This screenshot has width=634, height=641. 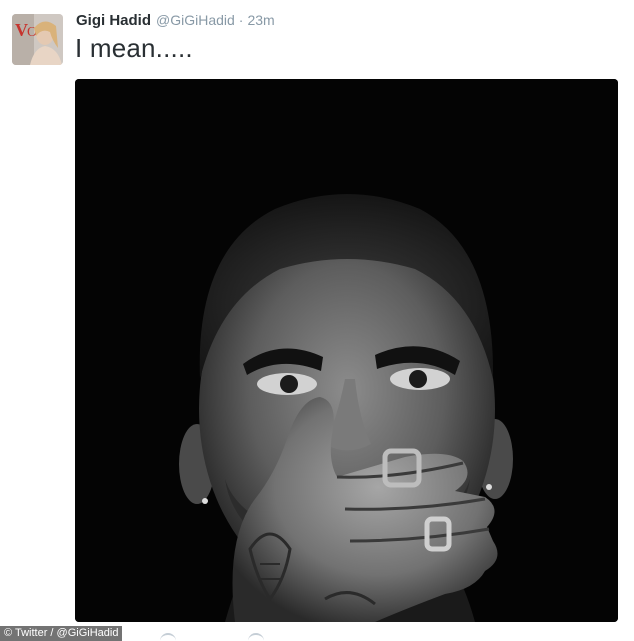 I want to click on retweet-icon, so click(x=256, y=637).